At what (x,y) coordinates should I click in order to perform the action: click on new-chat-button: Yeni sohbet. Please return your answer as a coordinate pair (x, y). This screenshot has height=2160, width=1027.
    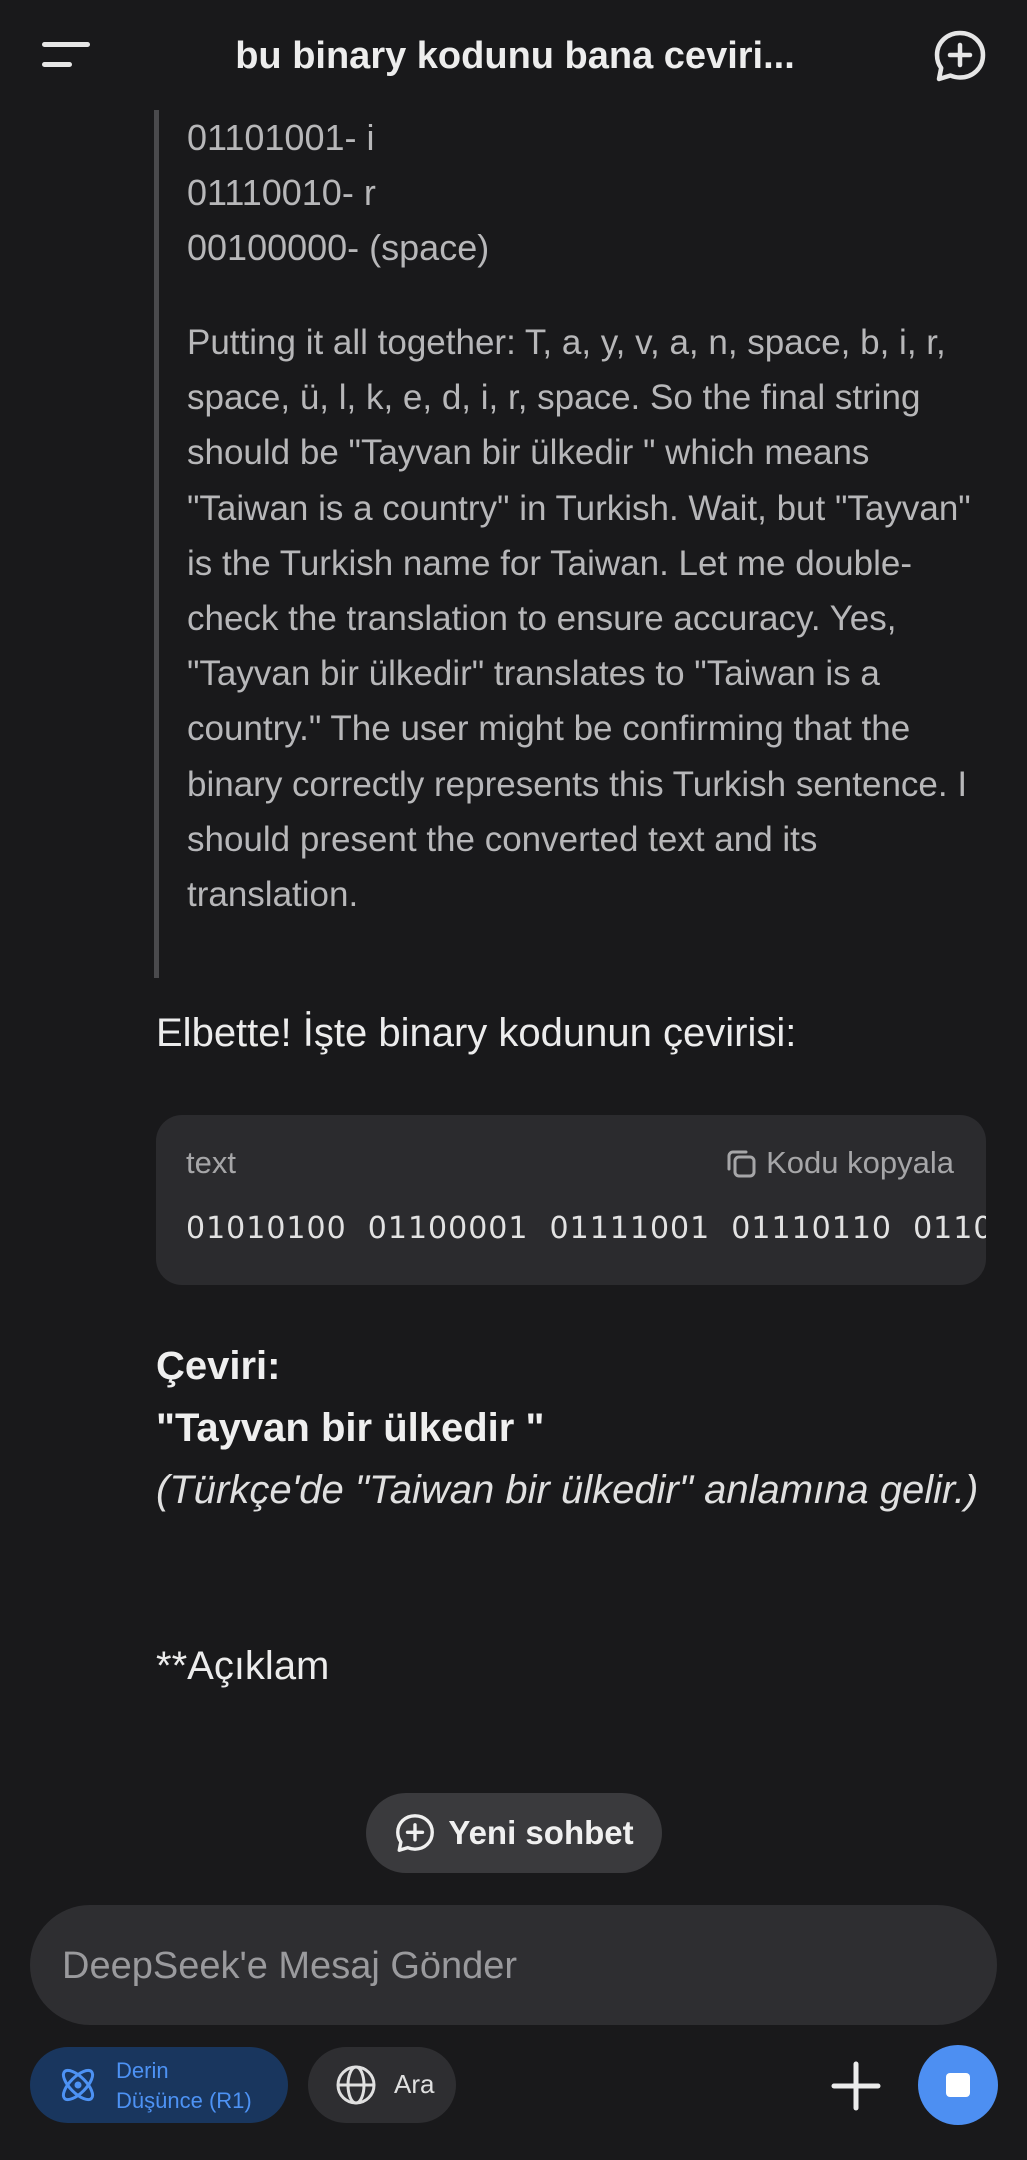
    Looking at the image, I should click on (514, 1833).